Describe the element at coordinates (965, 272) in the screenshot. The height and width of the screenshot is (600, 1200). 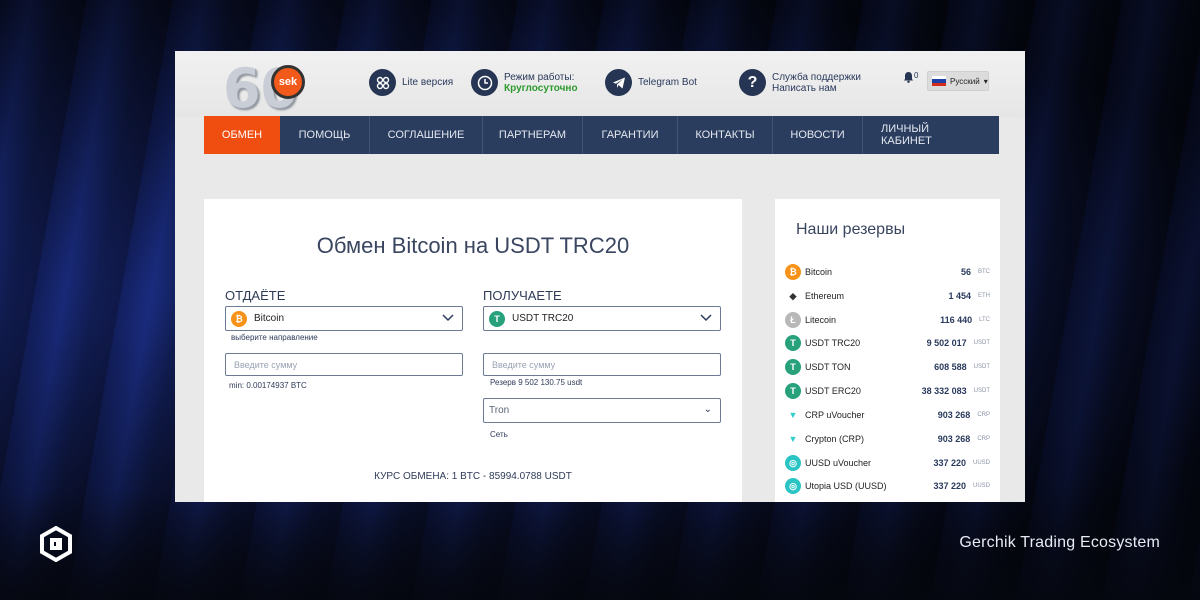
I see `reserve-amount: 56` at that location.